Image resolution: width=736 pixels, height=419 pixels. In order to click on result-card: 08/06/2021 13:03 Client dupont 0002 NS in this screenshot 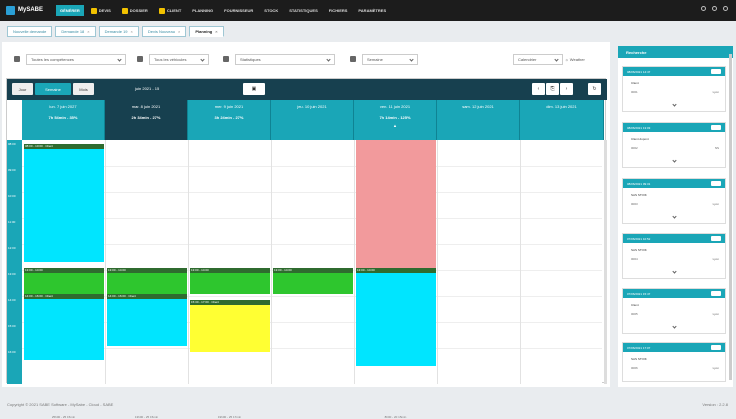, I will do `click(674, 145)`.